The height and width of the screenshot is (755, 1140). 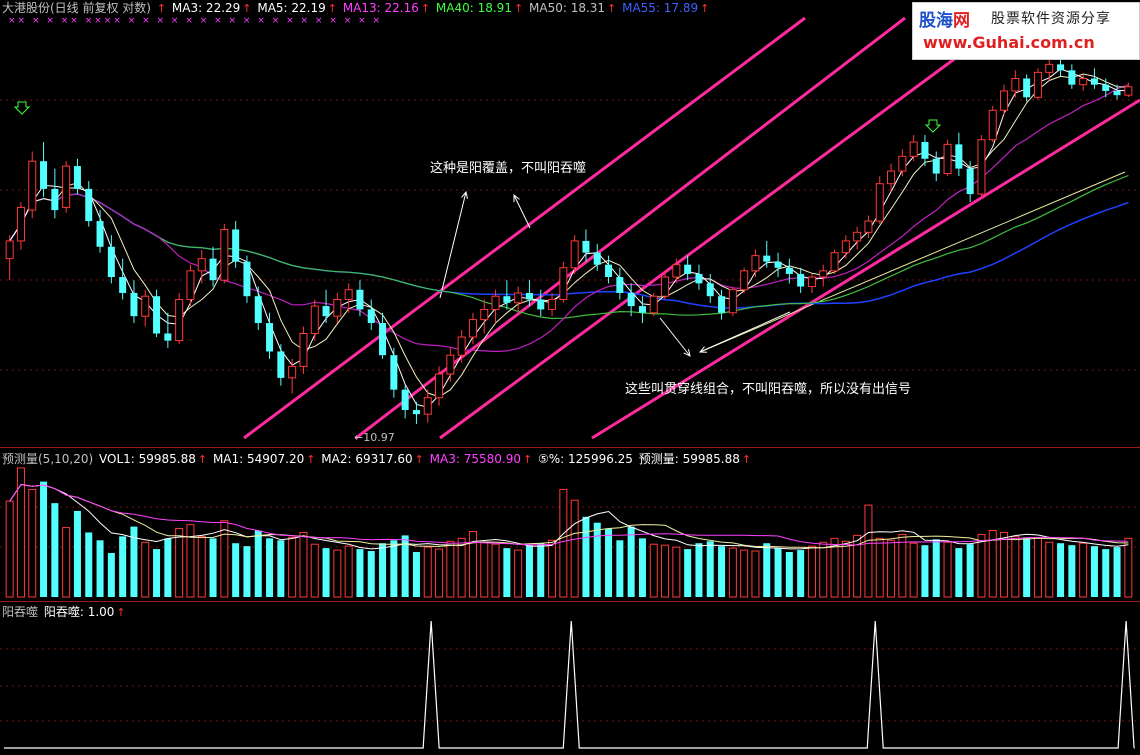 I want to click on signal-title: 阳吞噬, so click(x=20, y=612).